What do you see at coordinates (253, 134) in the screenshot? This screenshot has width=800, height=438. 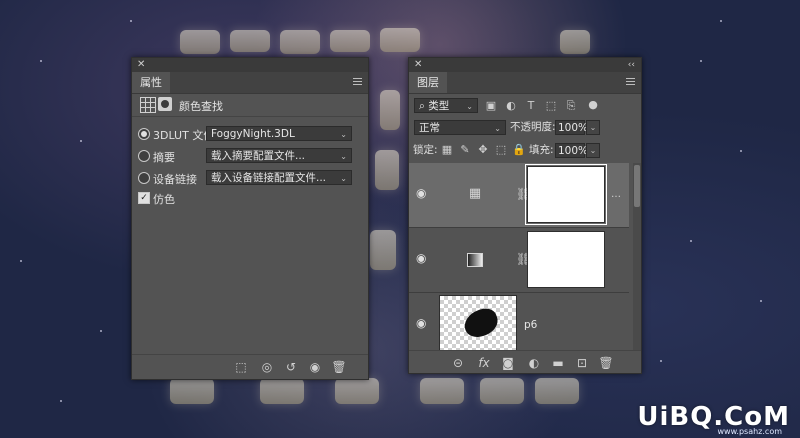 I see `lut-file-value: FoggyNight.3DL` at bounding box center [253, 134].